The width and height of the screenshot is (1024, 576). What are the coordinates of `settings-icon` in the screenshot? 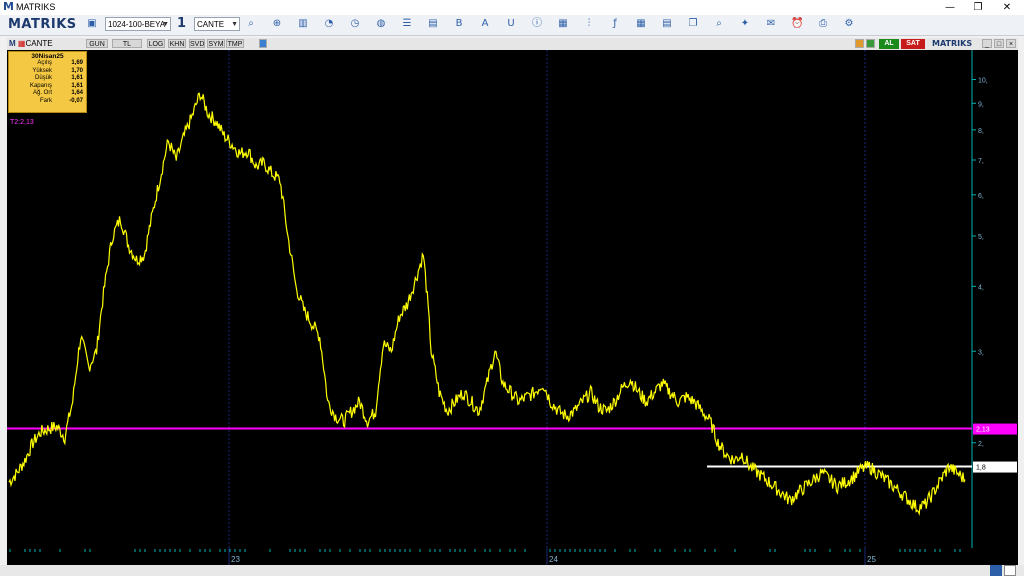 It's located at (996, 570).